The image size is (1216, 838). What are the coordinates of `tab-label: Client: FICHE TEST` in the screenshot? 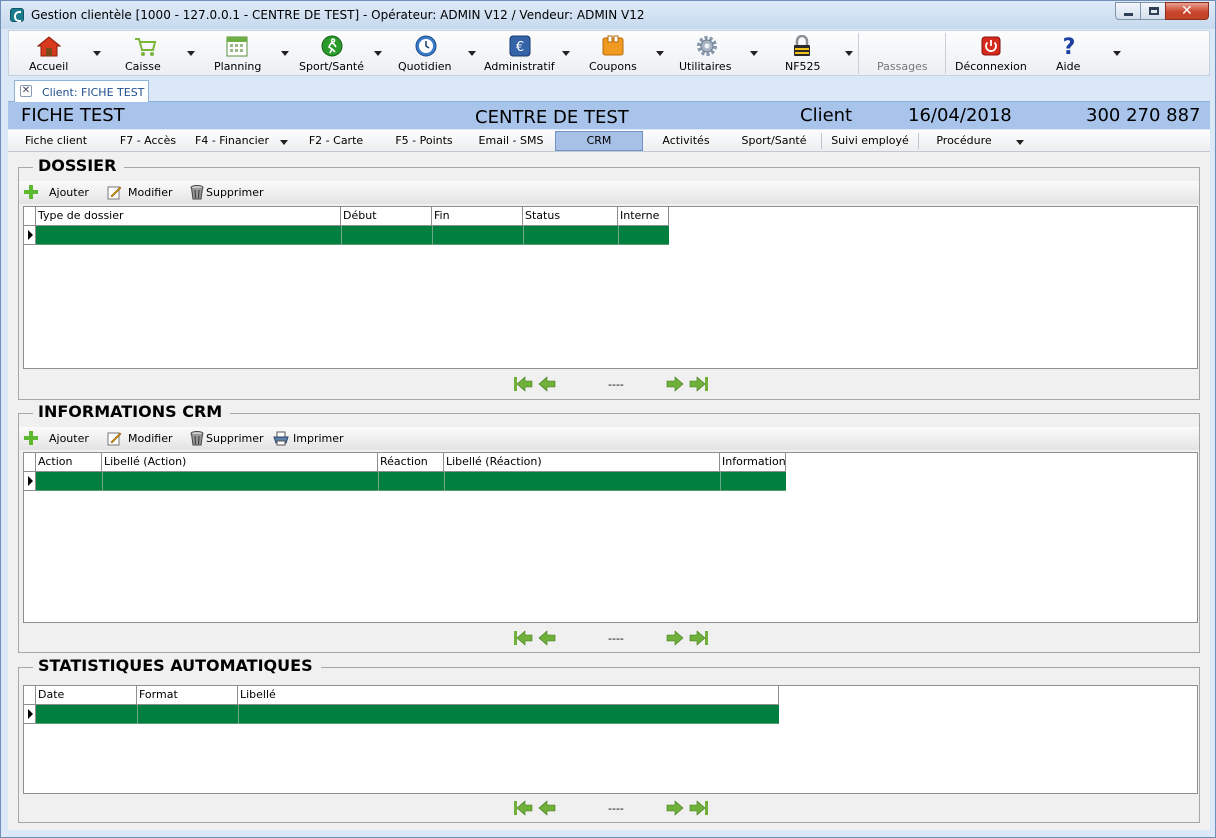 It's located at (93, 92).